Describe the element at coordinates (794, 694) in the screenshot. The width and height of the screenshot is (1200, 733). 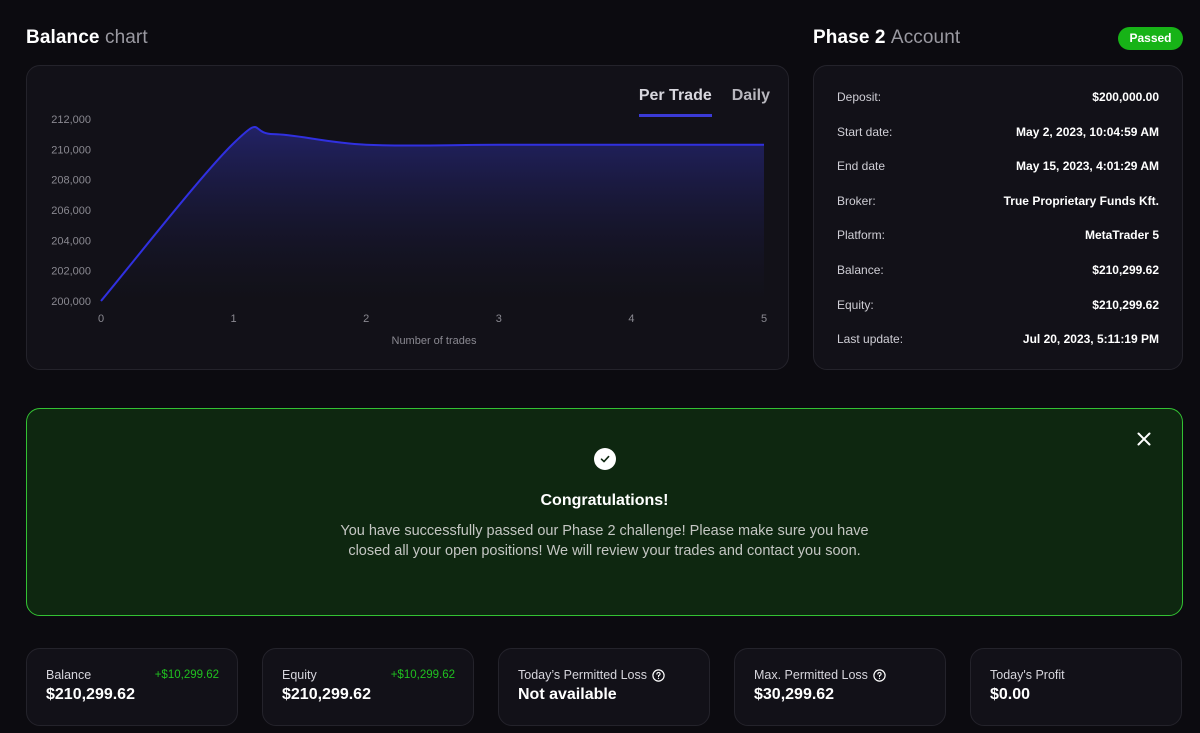
I see `stat-value: $30,299.62` at that location.